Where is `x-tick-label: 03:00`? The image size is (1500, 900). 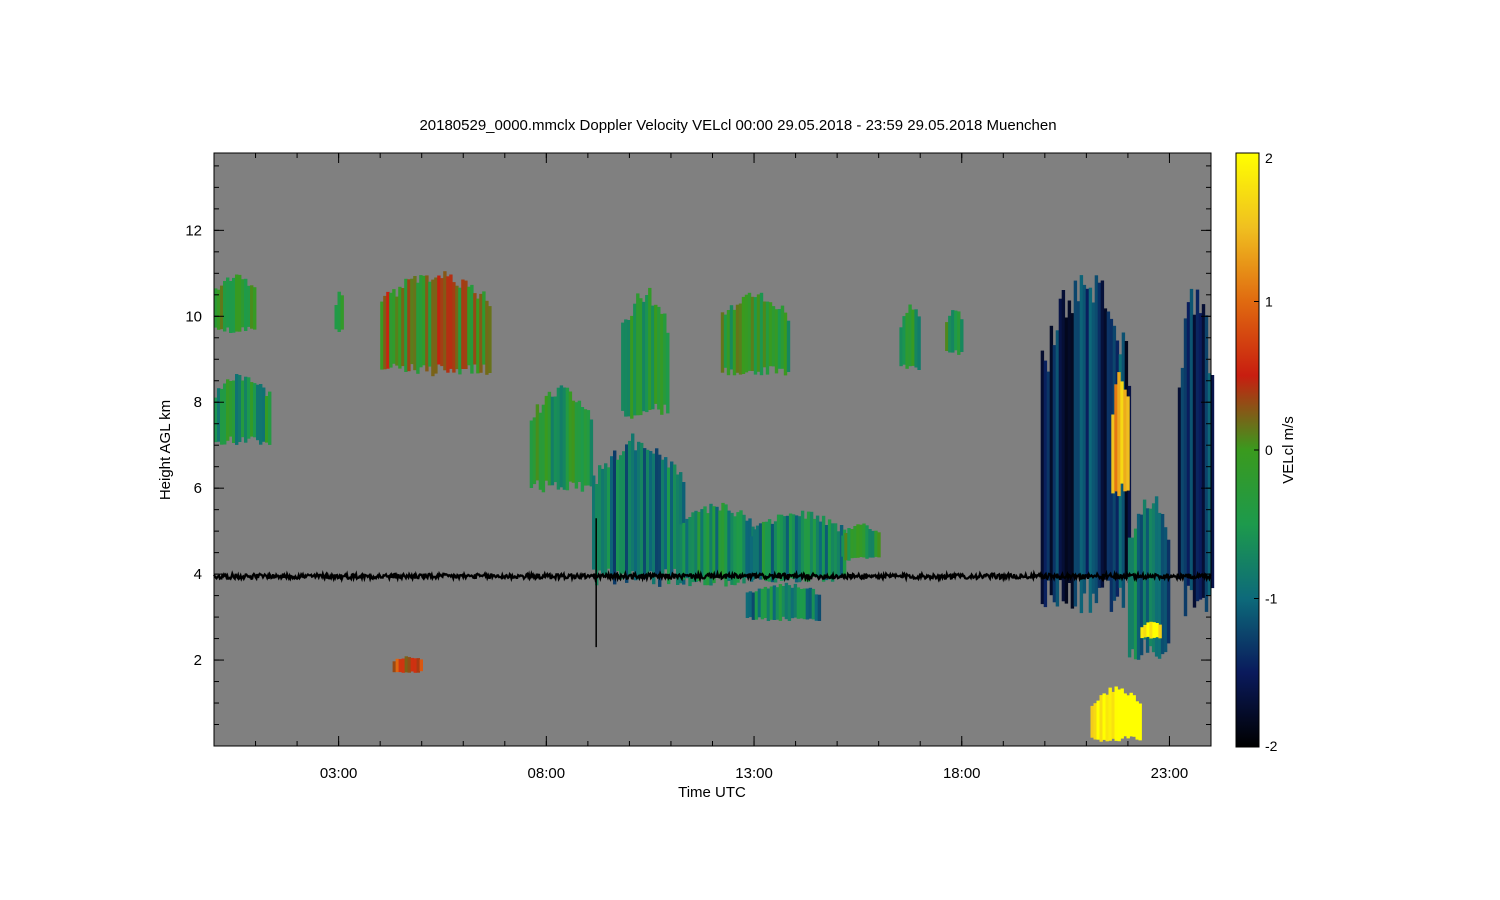 x-tick-label: 03:00 is located at coordinates (339, 773).